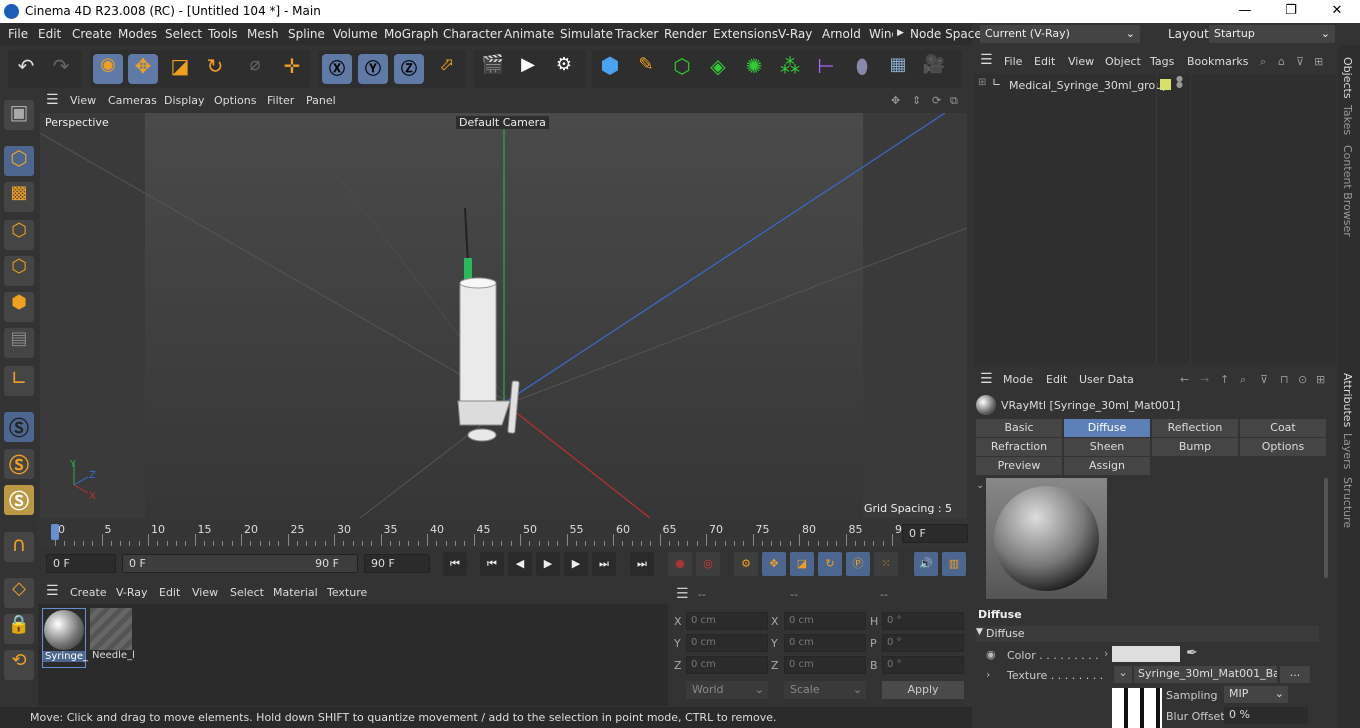 The image size is (1360, 728). Describe the element at coordinates (19, 665) in the screenshot. I see `workplane-rotate-icon: ⟲` at that location.